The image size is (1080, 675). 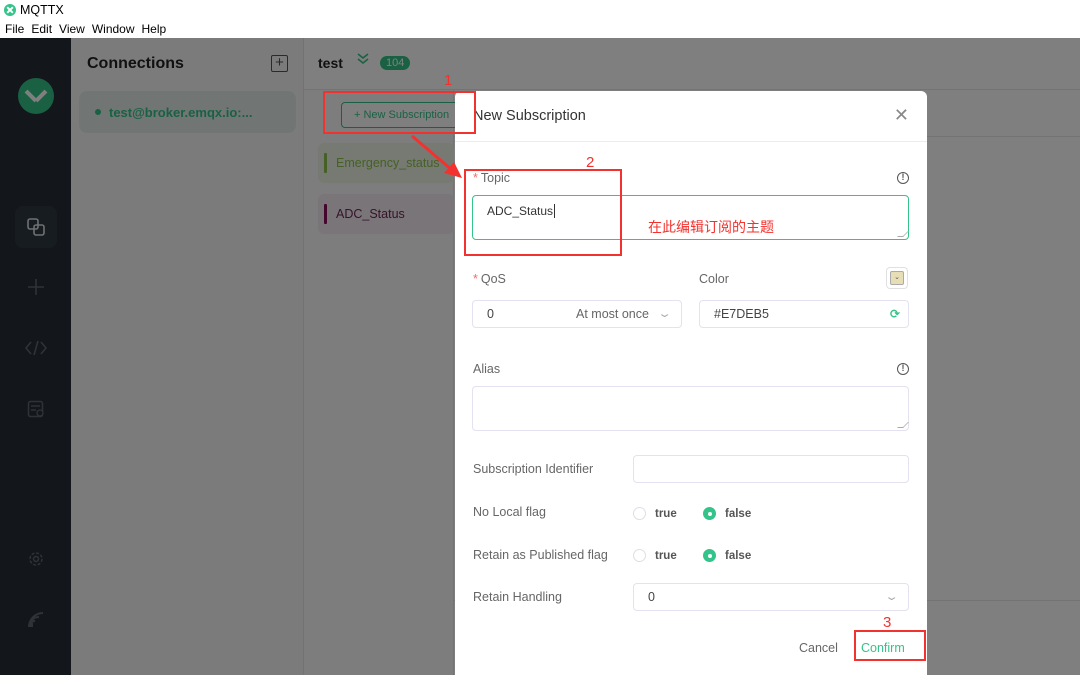 I want to click on annotation-step-3: 3, so click(x=887, y=622).